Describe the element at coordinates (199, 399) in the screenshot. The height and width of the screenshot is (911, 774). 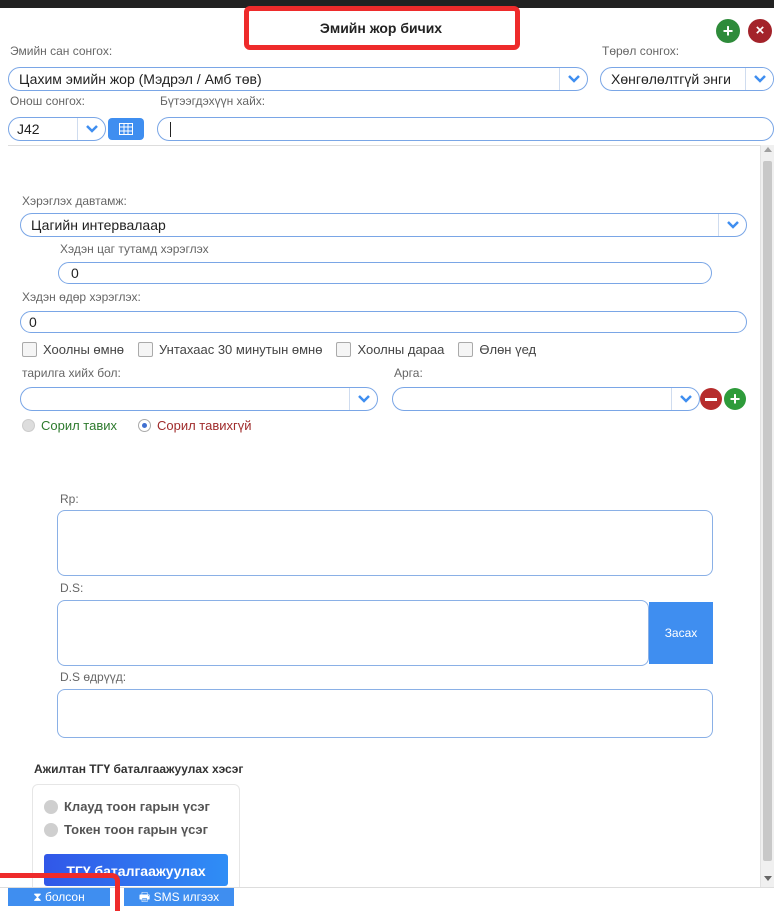
I see `injection-select` at that location.